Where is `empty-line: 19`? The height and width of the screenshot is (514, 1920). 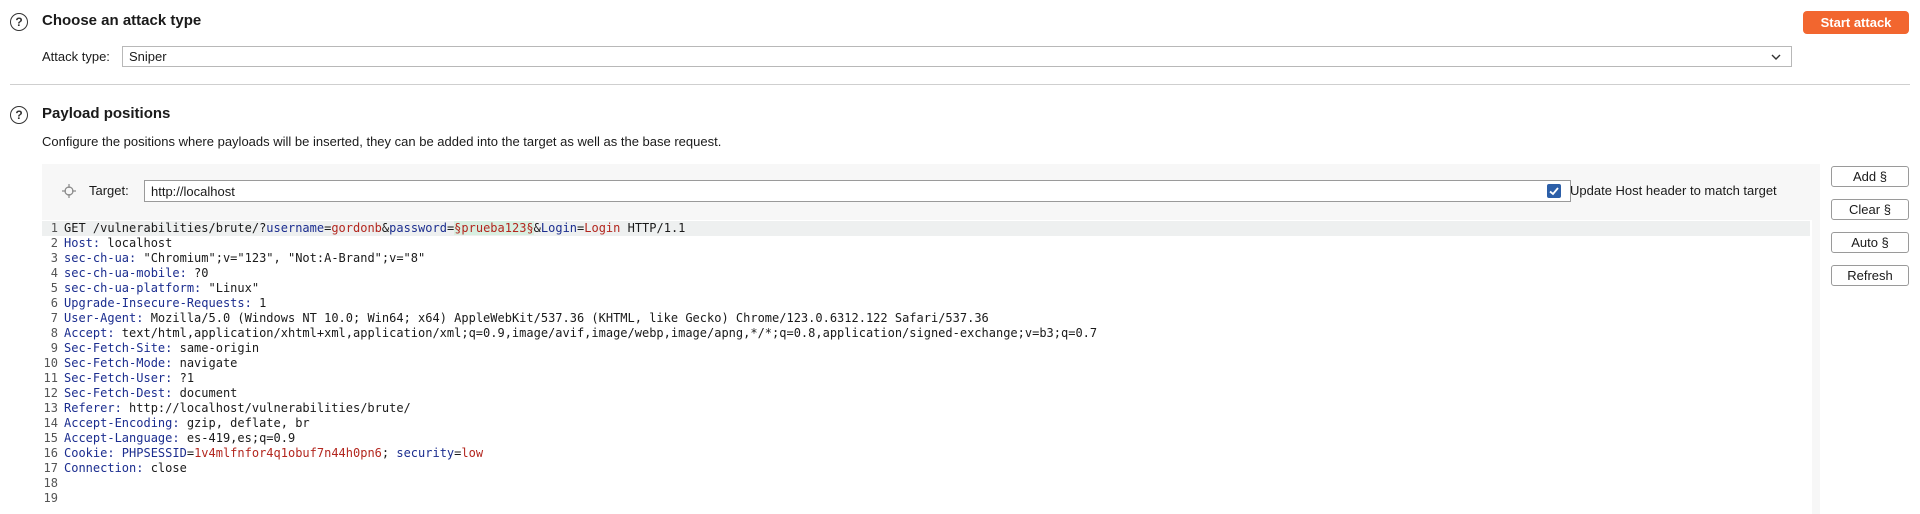
empty-line: 19 is located at coordinates (53, 498).